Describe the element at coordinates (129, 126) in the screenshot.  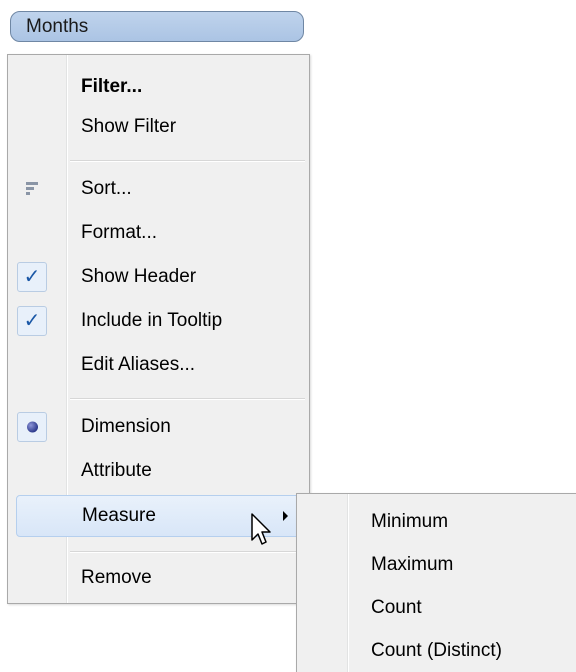
I see `menu-item-label: Show Filter` at that location.